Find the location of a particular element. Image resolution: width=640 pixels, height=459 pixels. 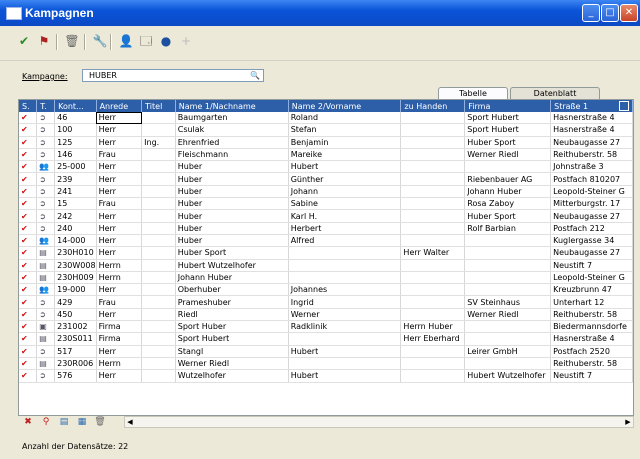

user-icon: 👤 is located at coordinates (126, 41).